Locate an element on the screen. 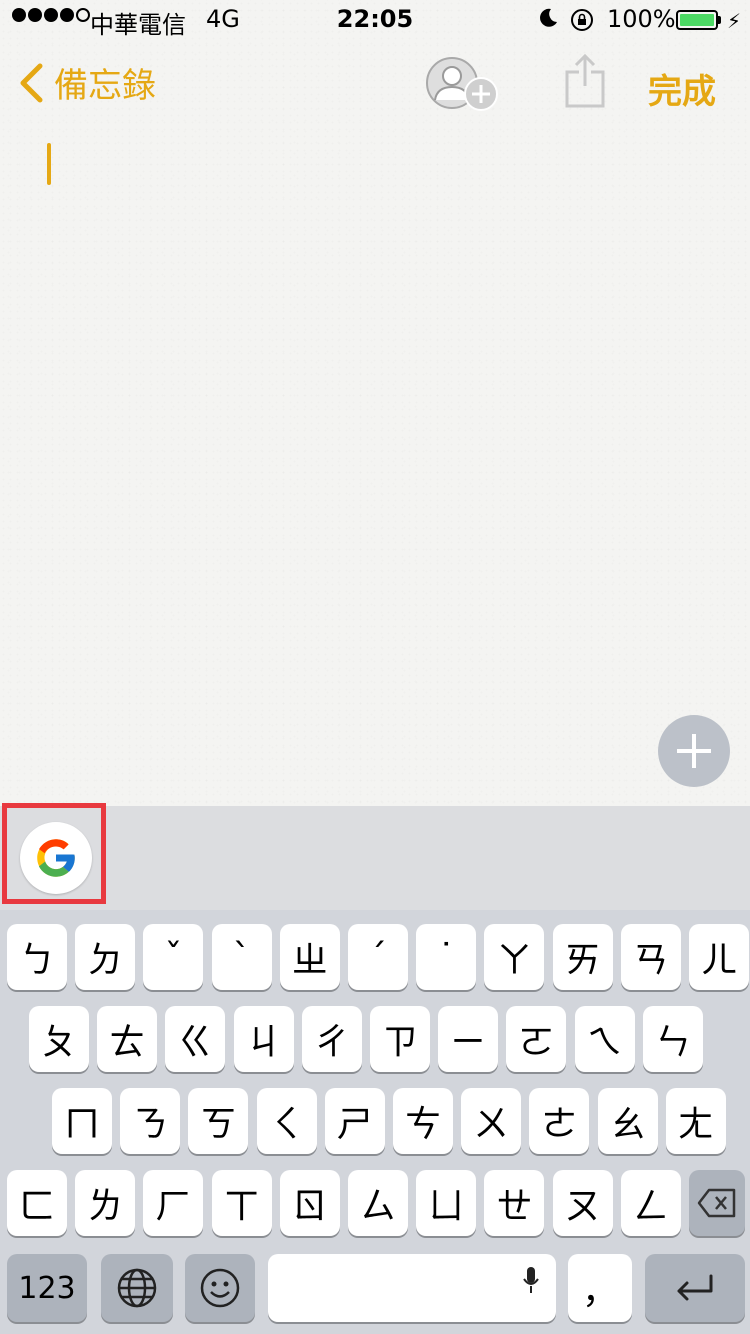  battery-icon is located at coordinates (697, 20).